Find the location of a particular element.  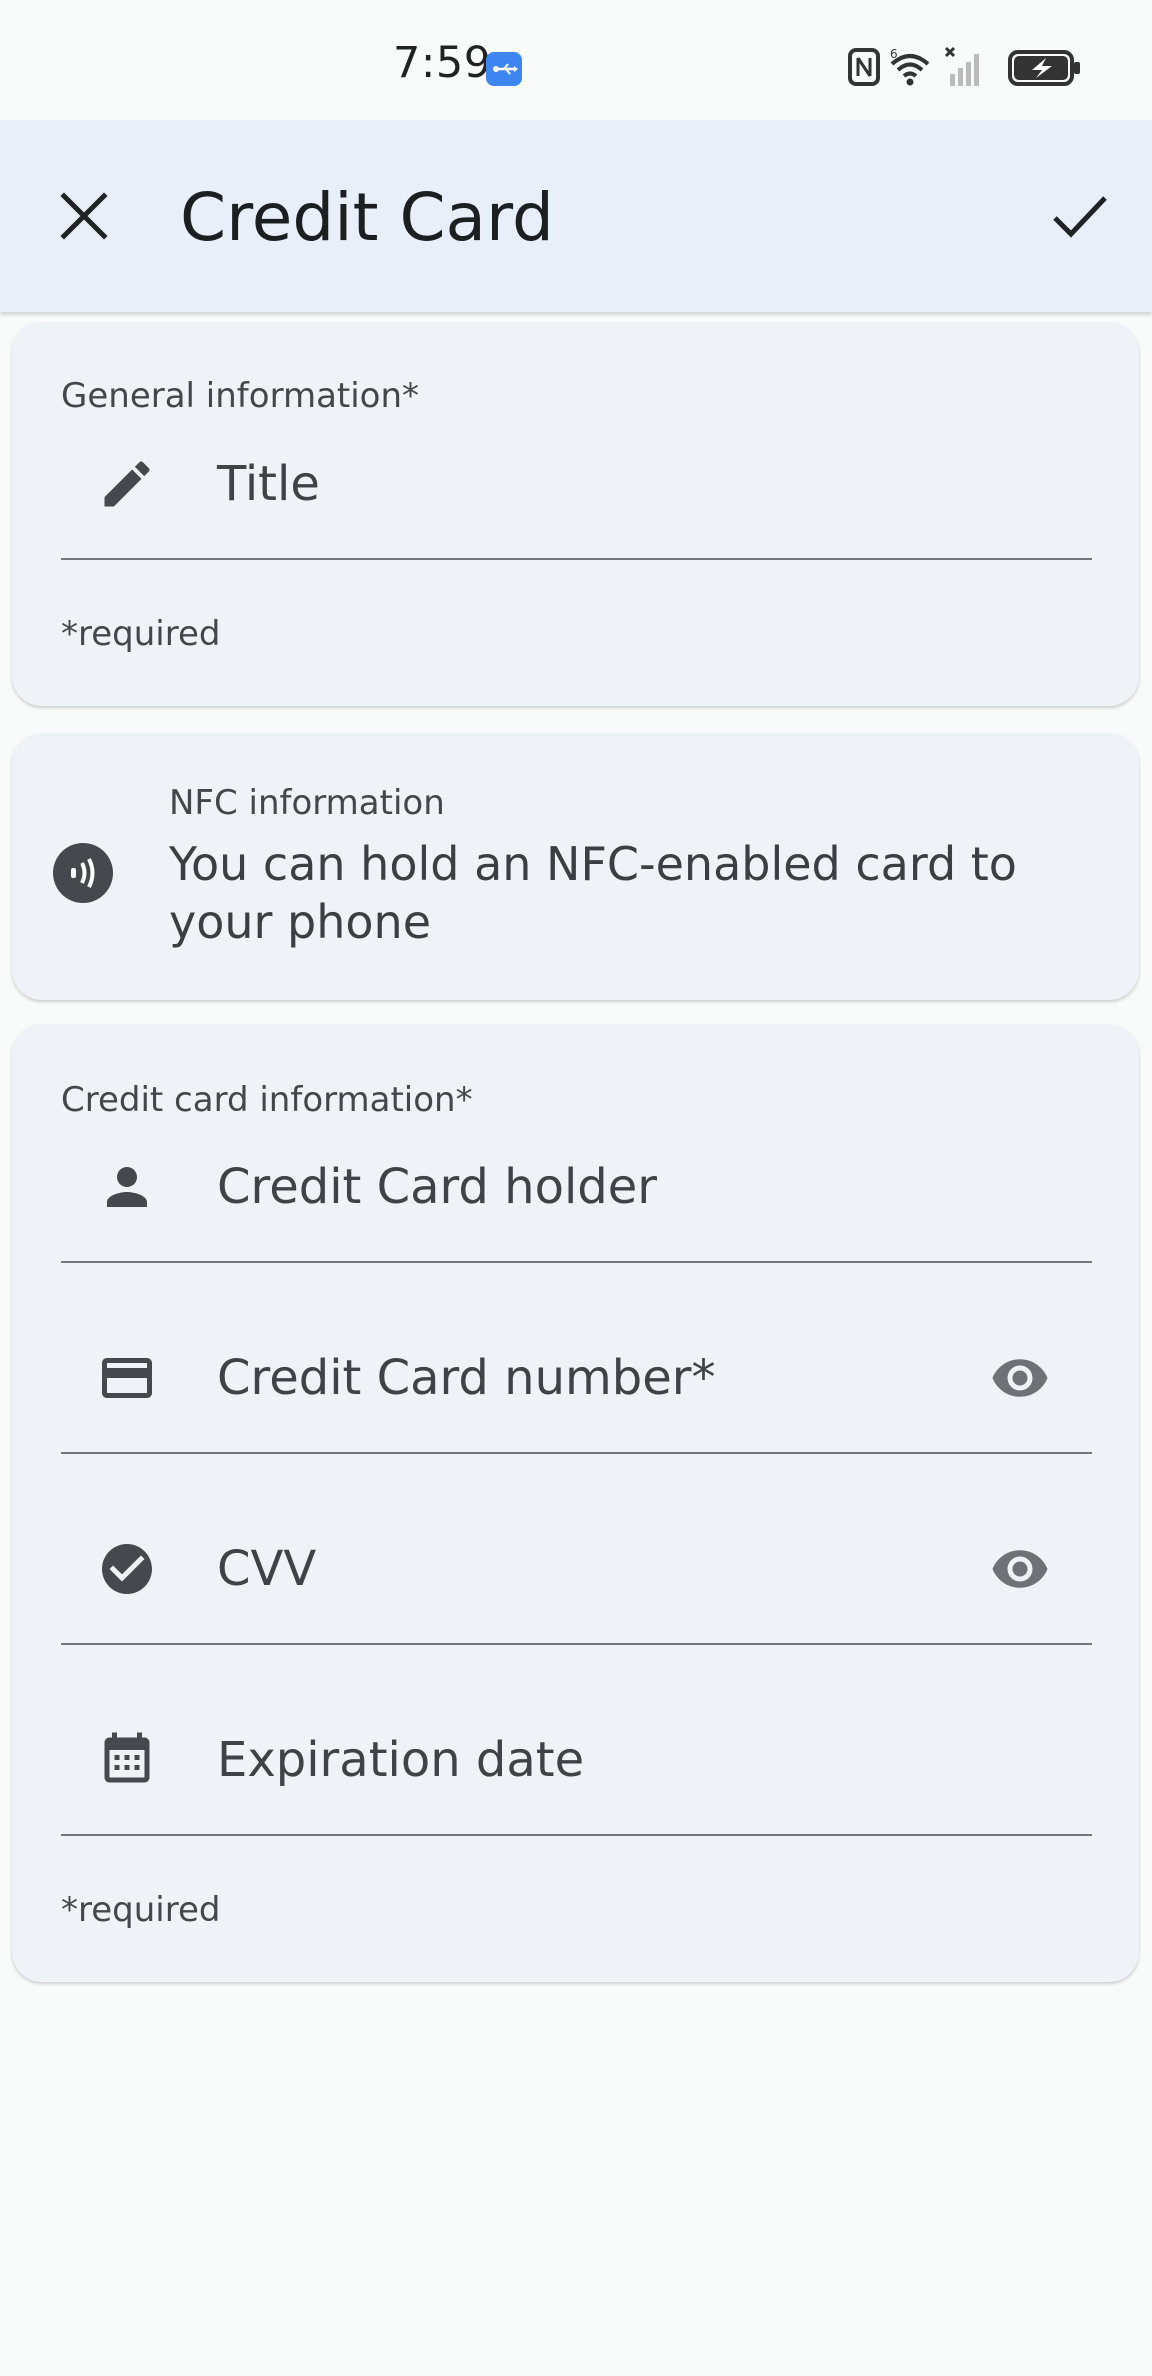

usb-notification-icon is located at coordinates (504, 69).